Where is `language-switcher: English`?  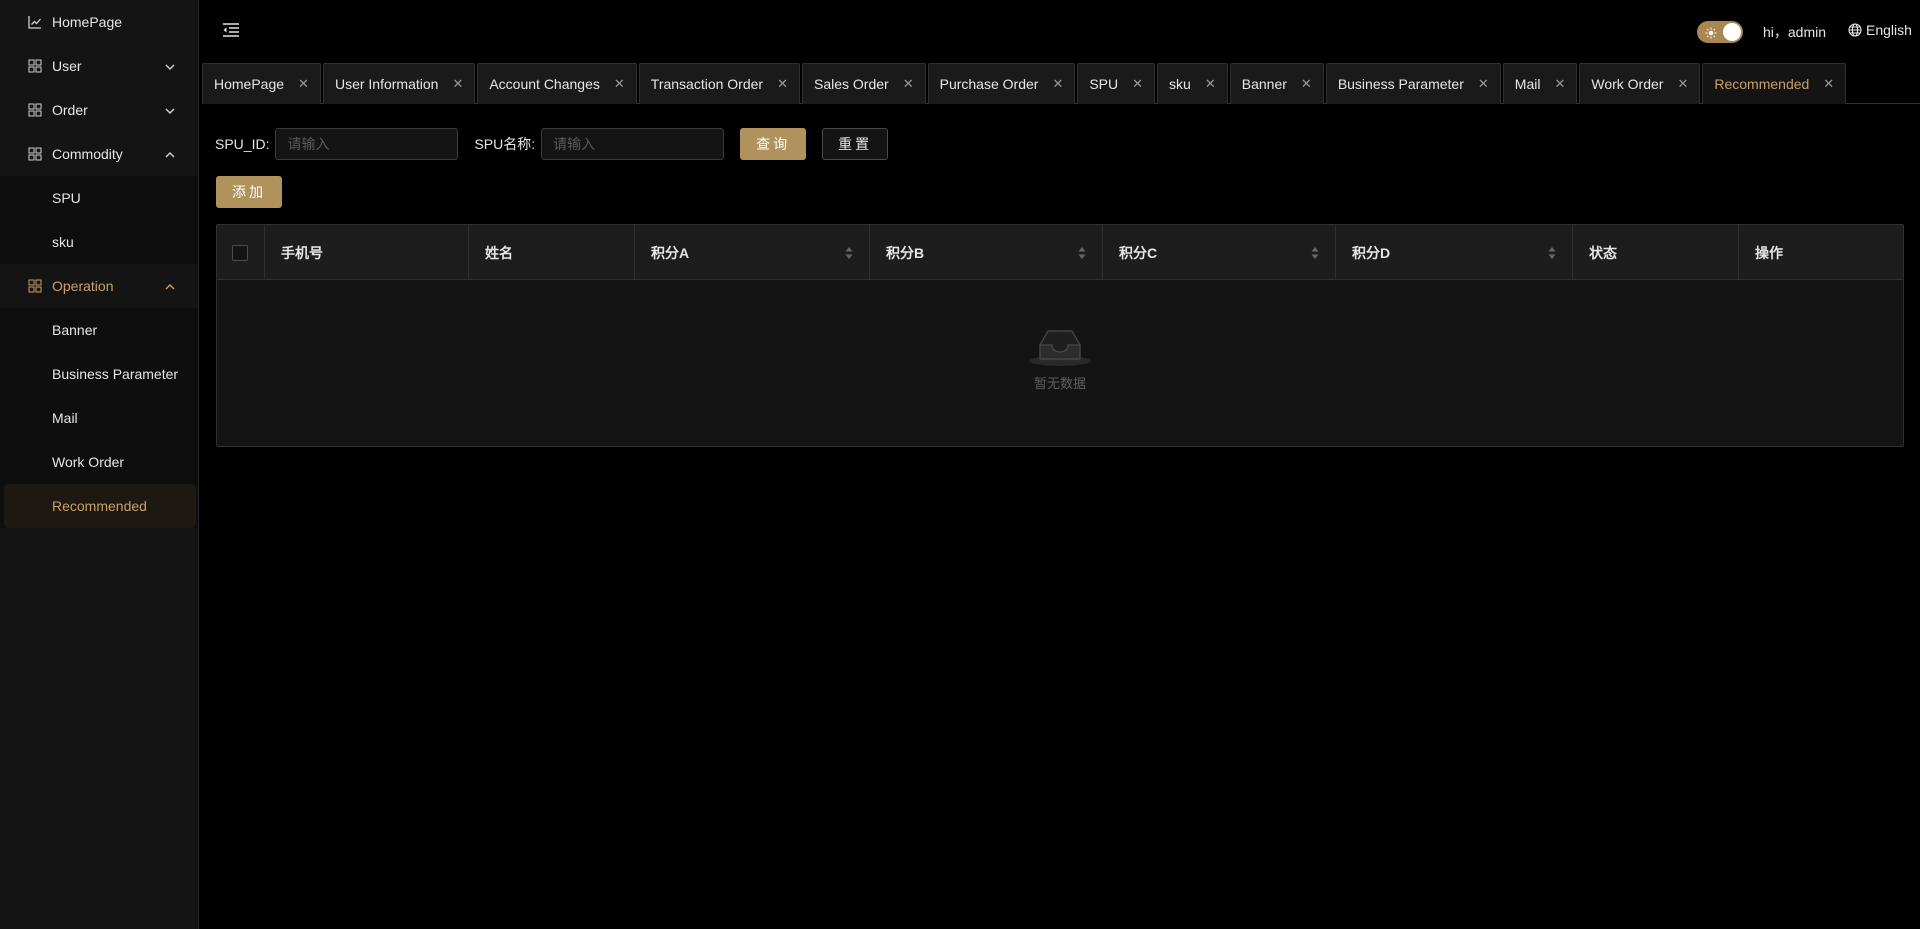 language-switcher: English is located at coordinates (1880, 30).